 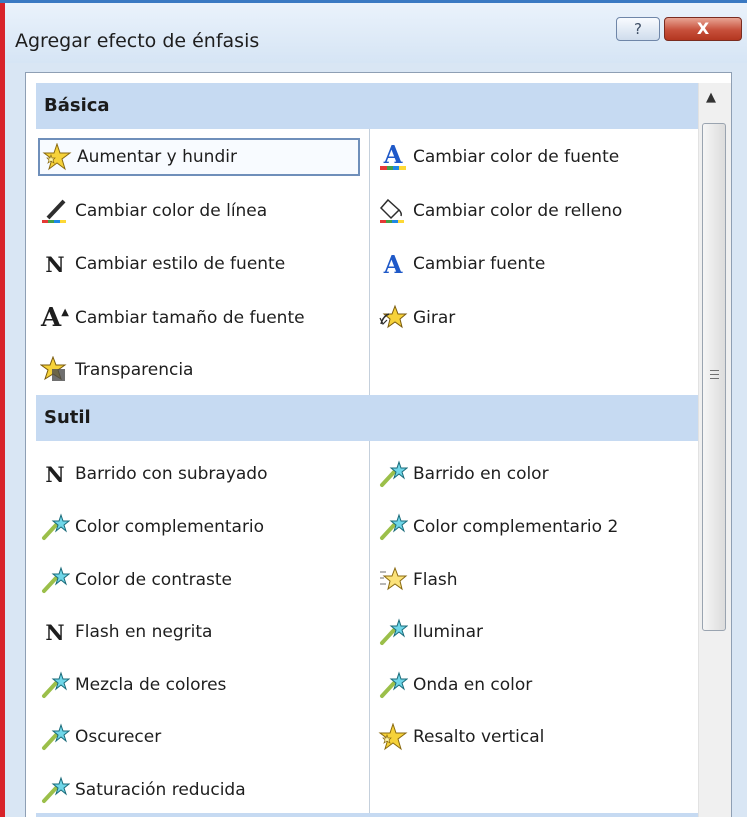 I want to click on effect-item-cambiar-estilo-fuente: N Cambiar estilo de fuente, so click(x=161, y=264).